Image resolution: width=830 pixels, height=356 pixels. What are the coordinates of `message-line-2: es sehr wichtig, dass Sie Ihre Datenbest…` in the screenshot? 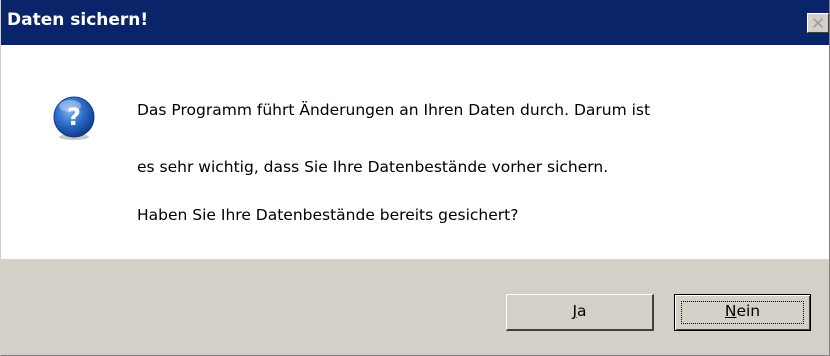 It's located at (373, 167).